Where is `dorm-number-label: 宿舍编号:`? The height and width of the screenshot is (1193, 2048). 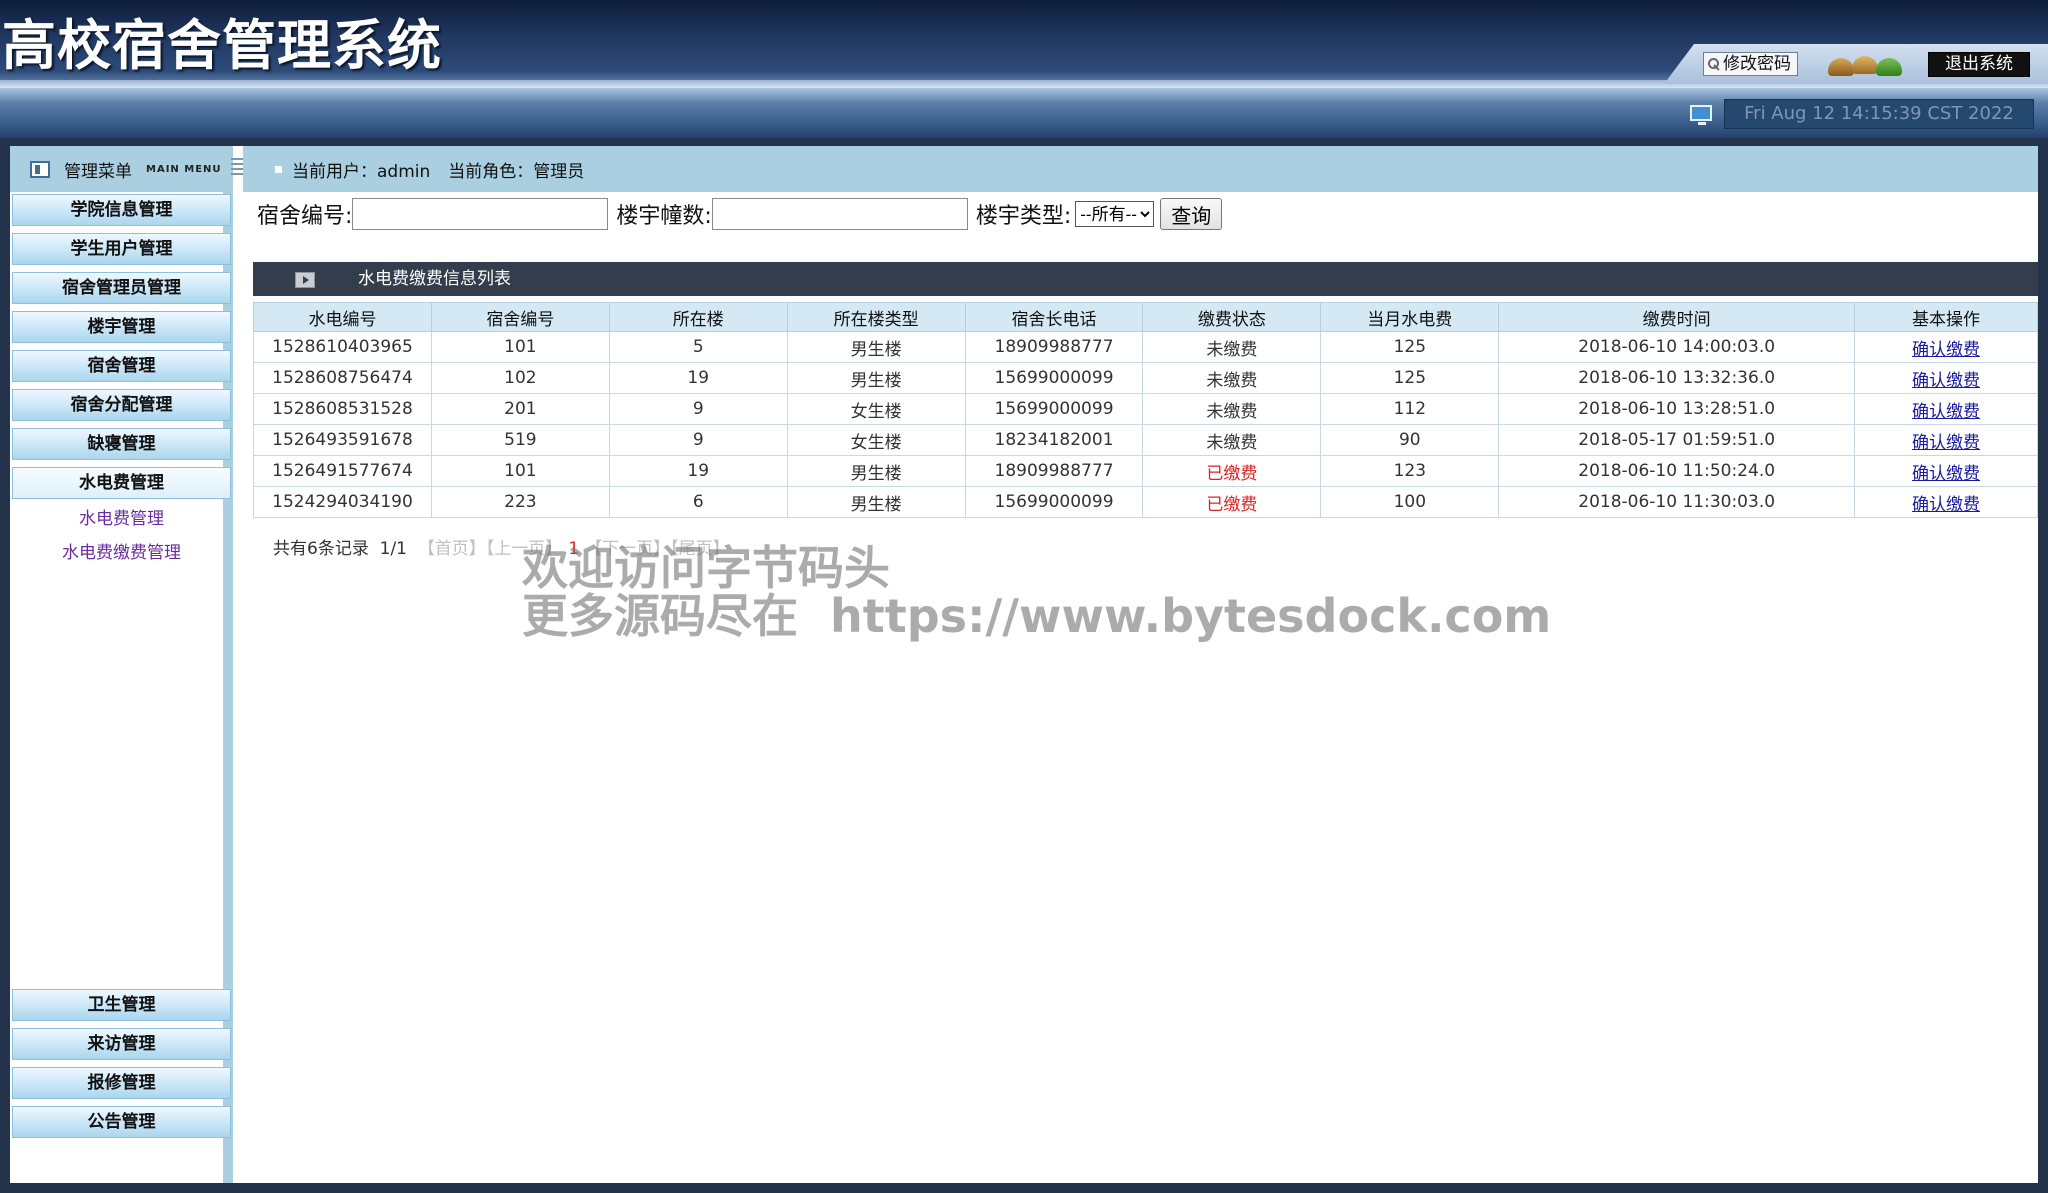
dorm-number-label: 宿舍编号: is located at coordinates (305, 216).